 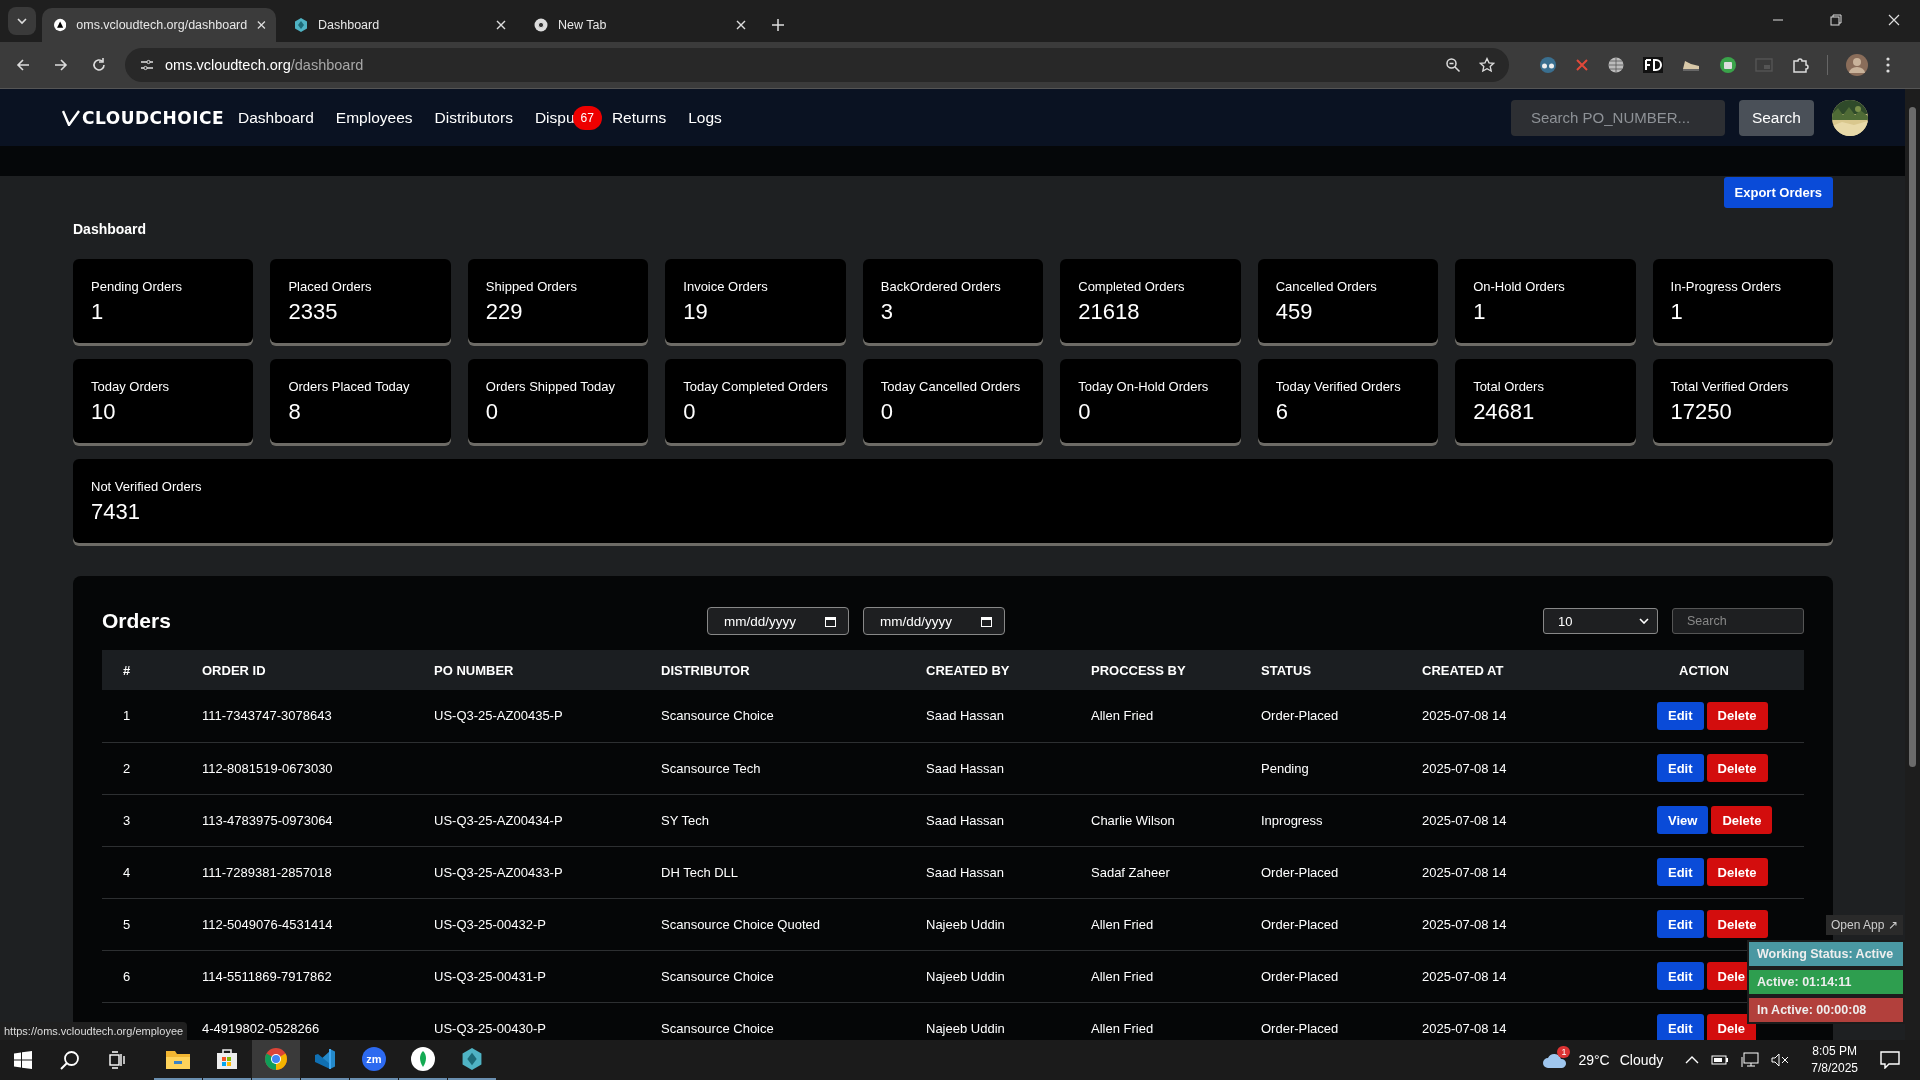 I want to click on reload-icon, so click(x=99, y=65).